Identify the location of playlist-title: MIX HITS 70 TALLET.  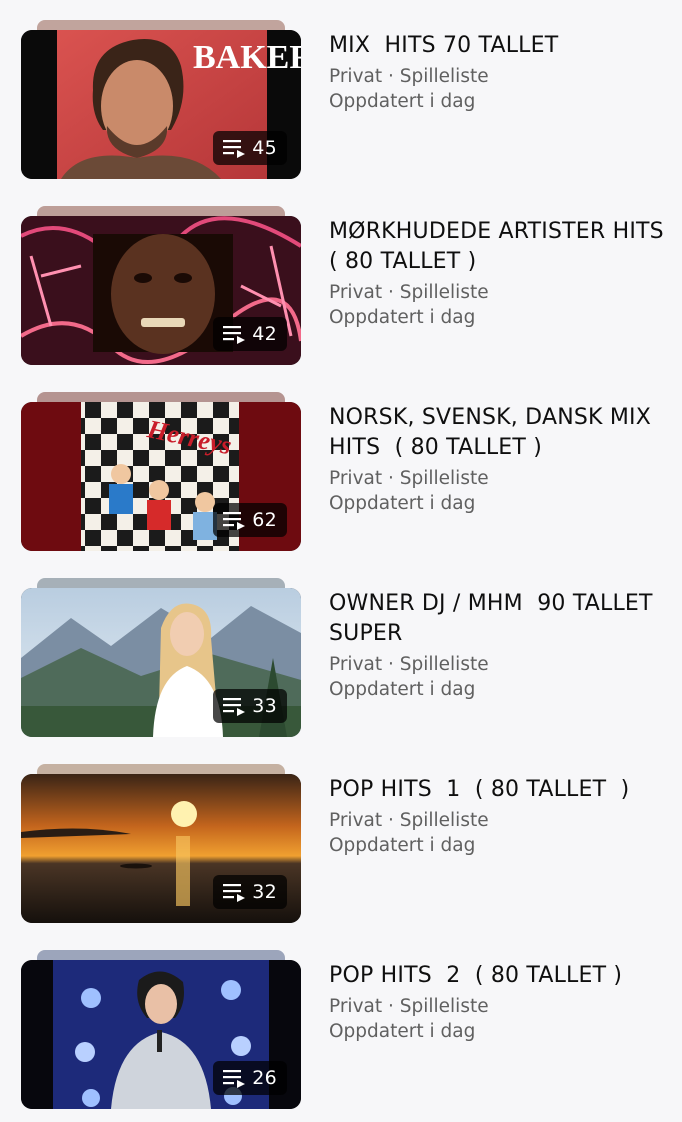
(501, 45).